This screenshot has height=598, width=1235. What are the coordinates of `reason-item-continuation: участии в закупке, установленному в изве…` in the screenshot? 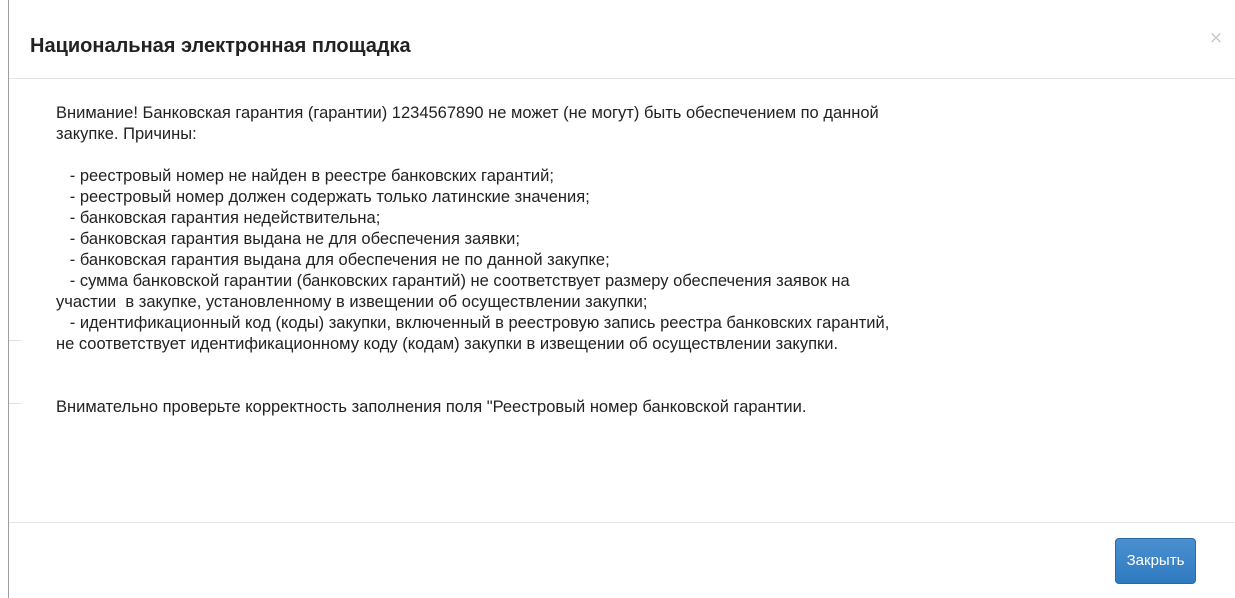 It's located at (352, 302).